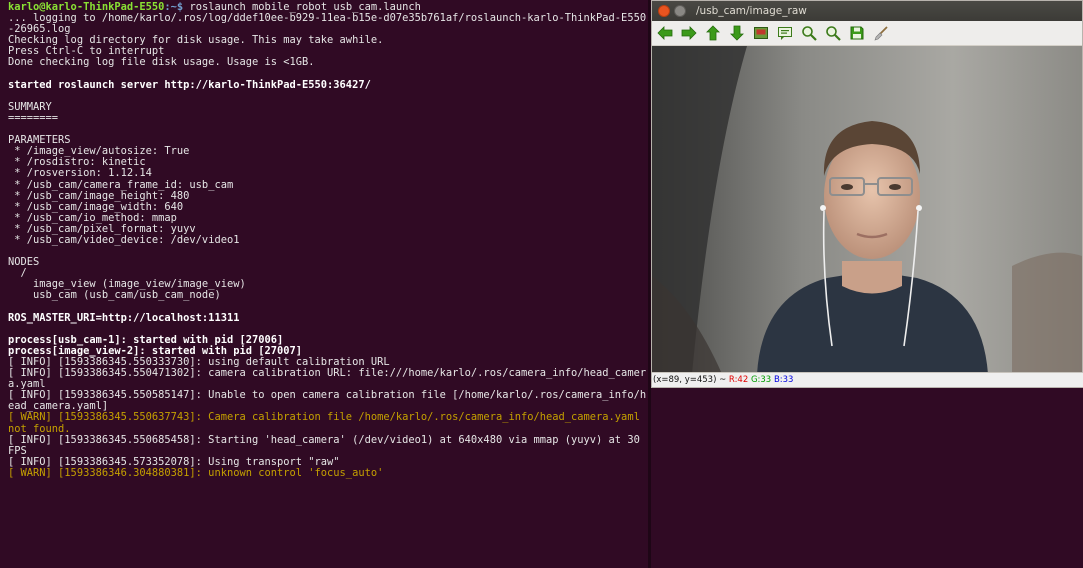 The height and width of the screenshot is (568, 1083). Describe the element at coordinates (751, 11) in the screenshot. I see `viewer-title: /usb_cam/image_raw` at that location.